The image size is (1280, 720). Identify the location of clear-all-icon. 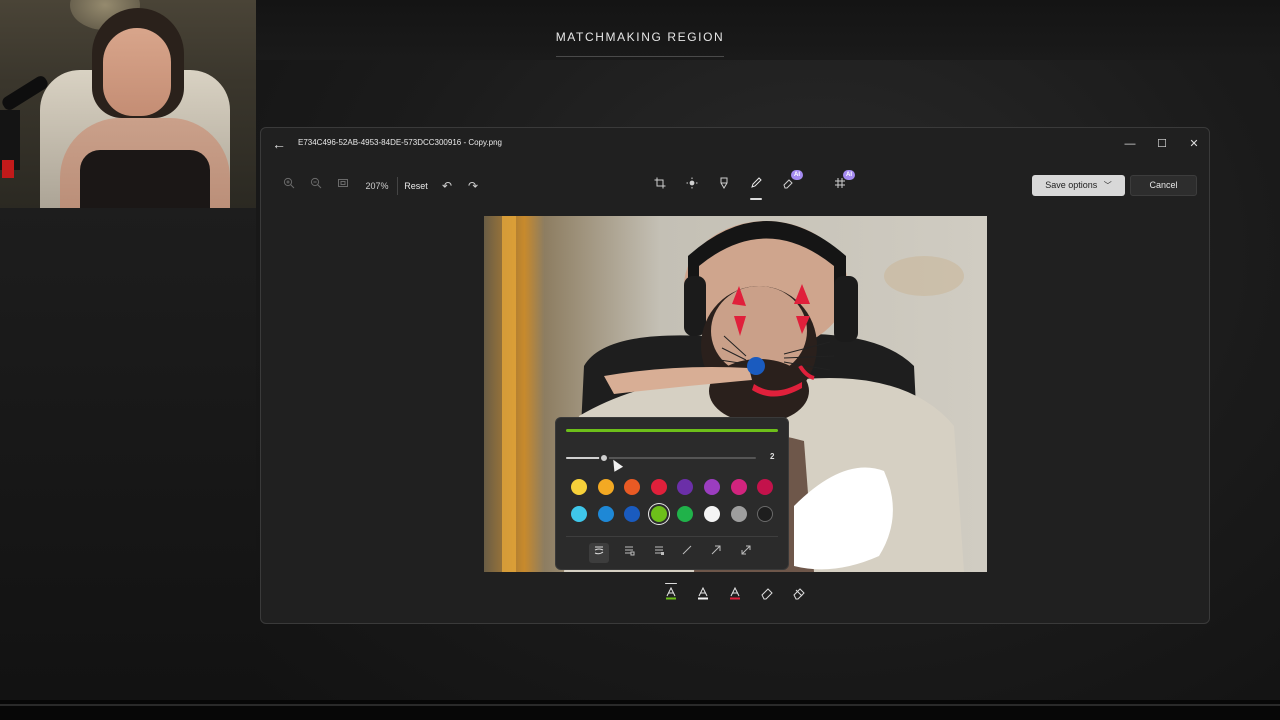
(799, 596).